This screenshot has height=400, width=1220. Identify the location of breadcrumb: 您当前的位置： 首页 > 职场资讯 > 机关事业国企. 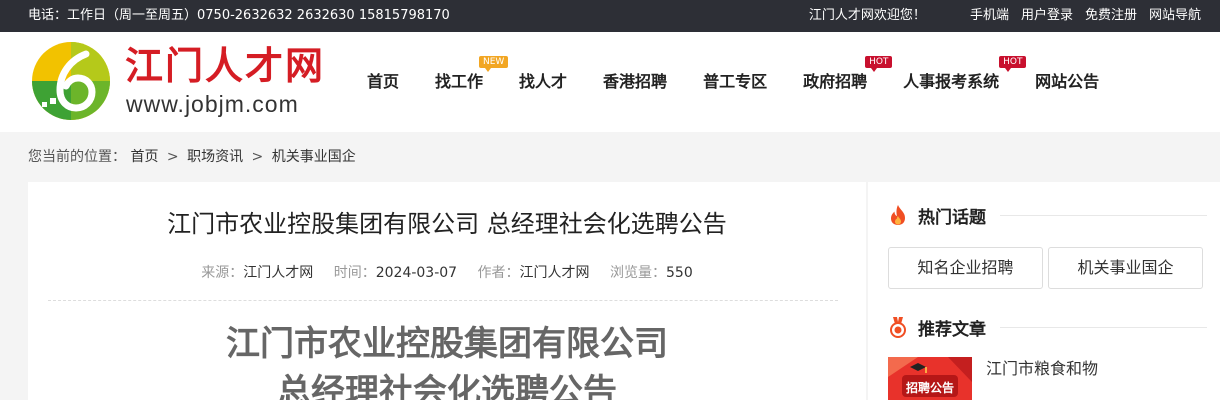
(192, 157).